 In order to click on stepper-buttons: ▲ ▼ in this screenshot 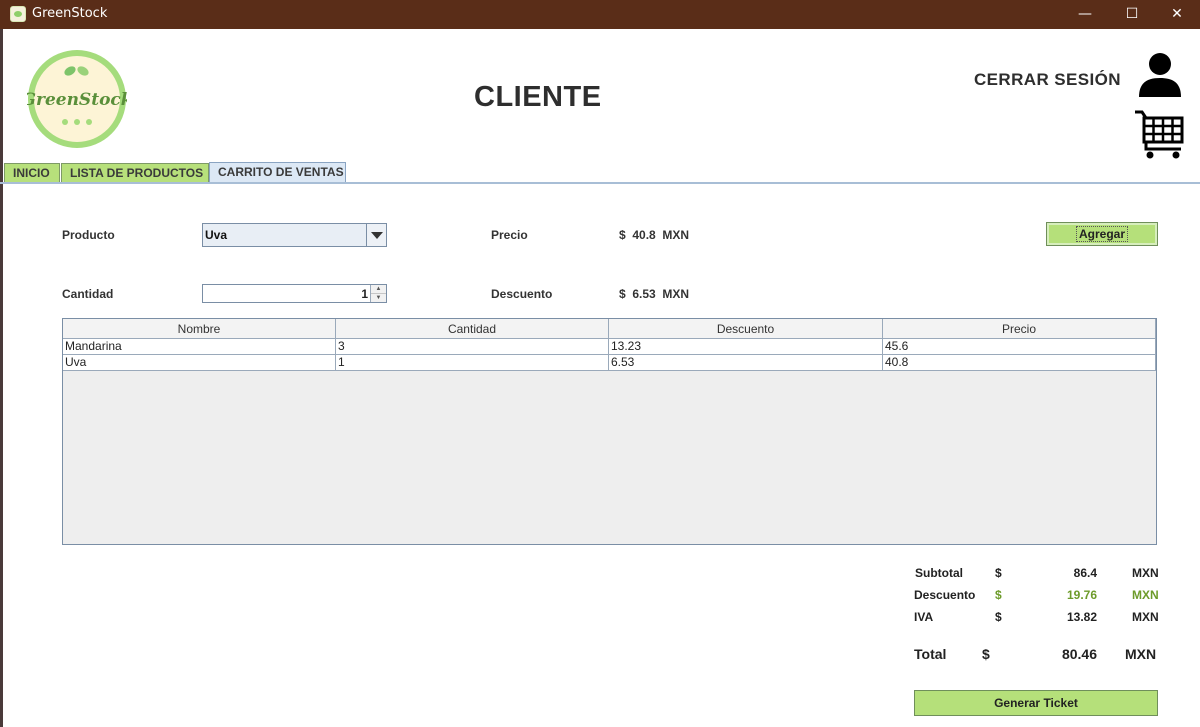, I will do `click(378, 293)`.